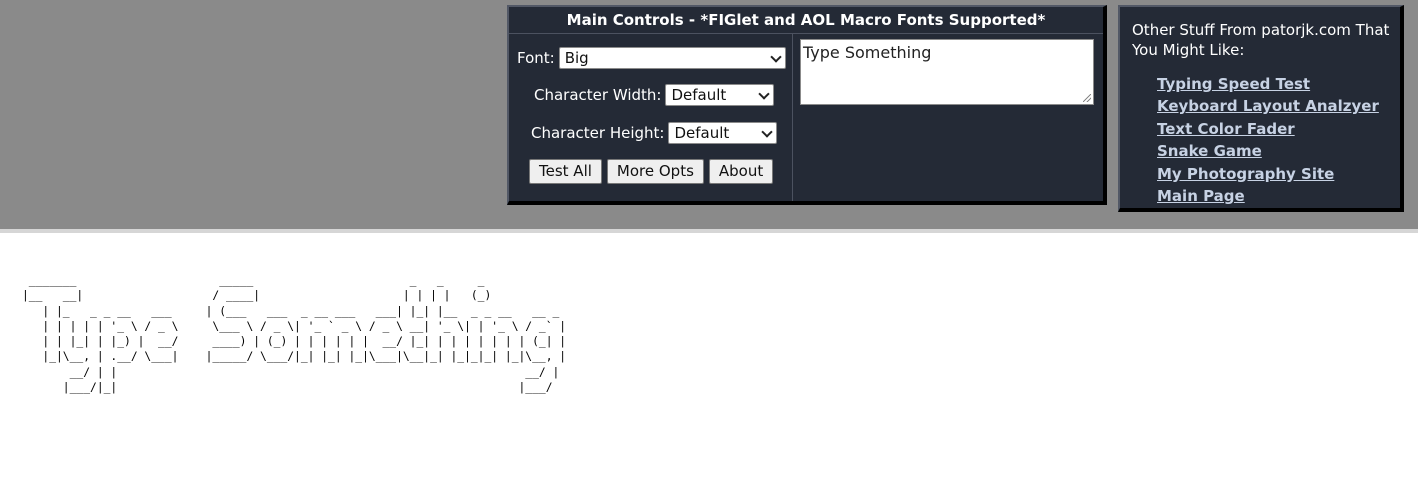 The height and width of the screenshot is (495, 1418). What do you see at coordinates (565, 171) in the screenshot?
I see `test-all-button: Test All` at bounding box center [565, 171].